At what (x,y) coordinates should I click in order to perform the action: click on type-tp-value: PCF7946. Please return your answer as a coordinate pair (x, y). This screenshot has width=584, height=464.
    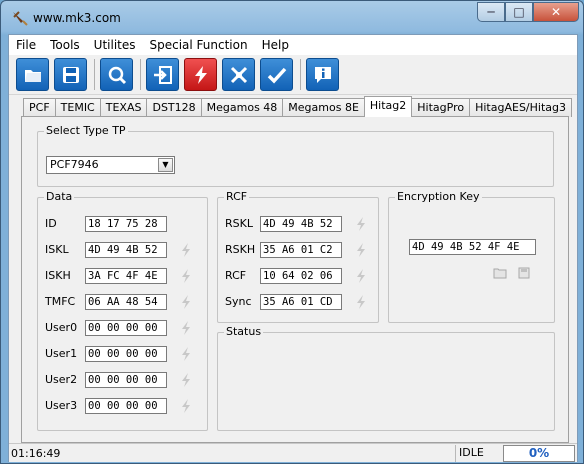
    Looking at the image, I should click on (74, 164).